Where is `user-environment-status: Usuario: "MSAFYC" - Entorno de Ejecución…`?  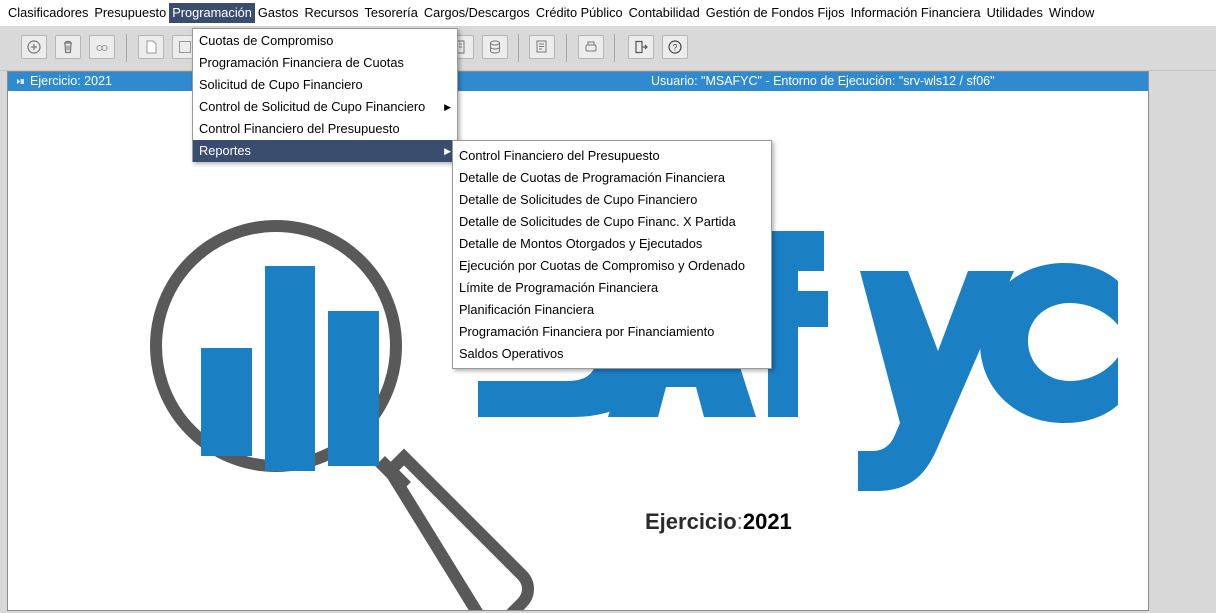 user-environment-status: Usuario: "MSAFYC" - Entorno de Ejecución… is located at coordinates (823, 81).